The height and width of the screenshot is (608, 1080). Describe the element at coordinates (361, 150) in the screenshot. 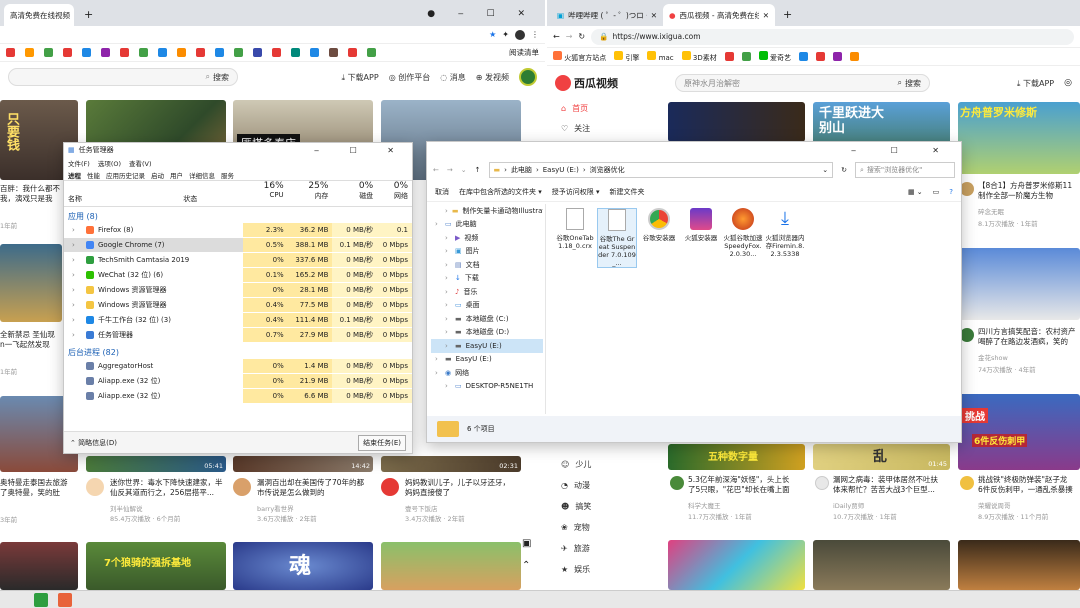

I see `window-controls: ‒ ☐ ✕` at that location.